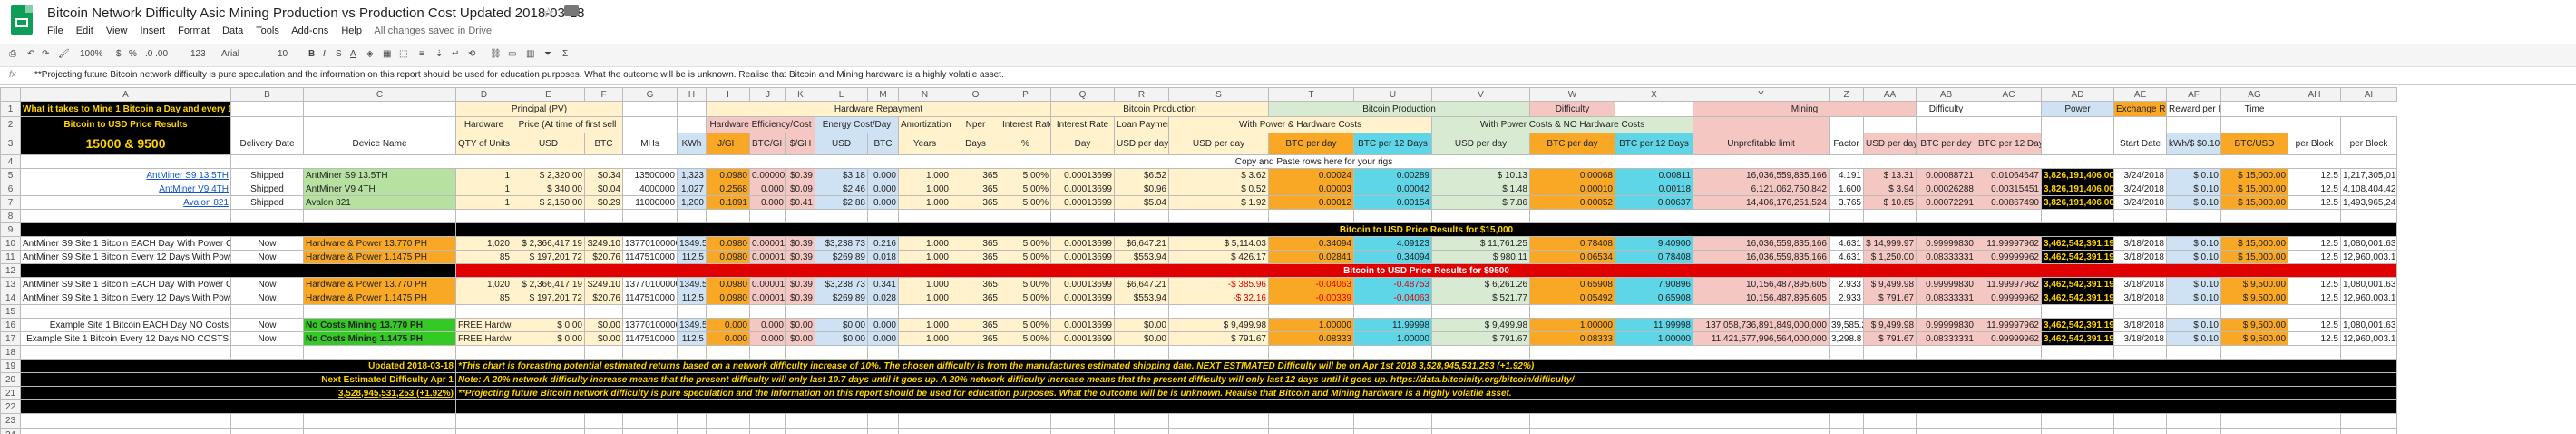 Image resolution: width=2576 pixels, height=434 pixels. Describe the element at coordinates (483, 257) in the screenshot. I see `cell-d: 85` at that location.